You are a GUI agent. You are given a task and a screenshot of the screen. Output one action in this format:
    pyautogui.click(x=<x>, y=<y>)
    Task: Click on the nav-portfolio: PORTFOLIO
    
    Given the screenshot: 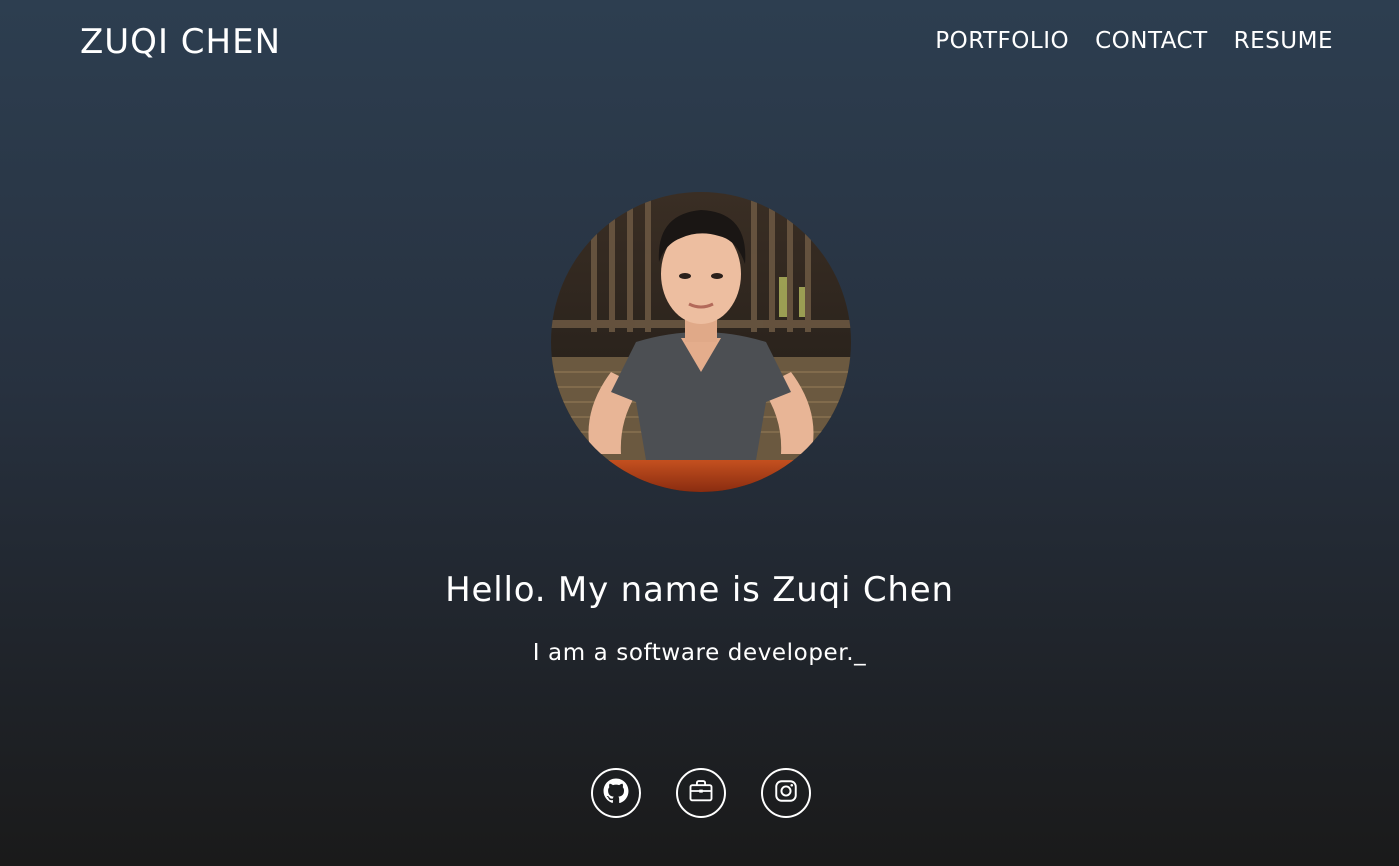 What is the action you would take?
    pyautogui.click(x=1002, y=41)
    